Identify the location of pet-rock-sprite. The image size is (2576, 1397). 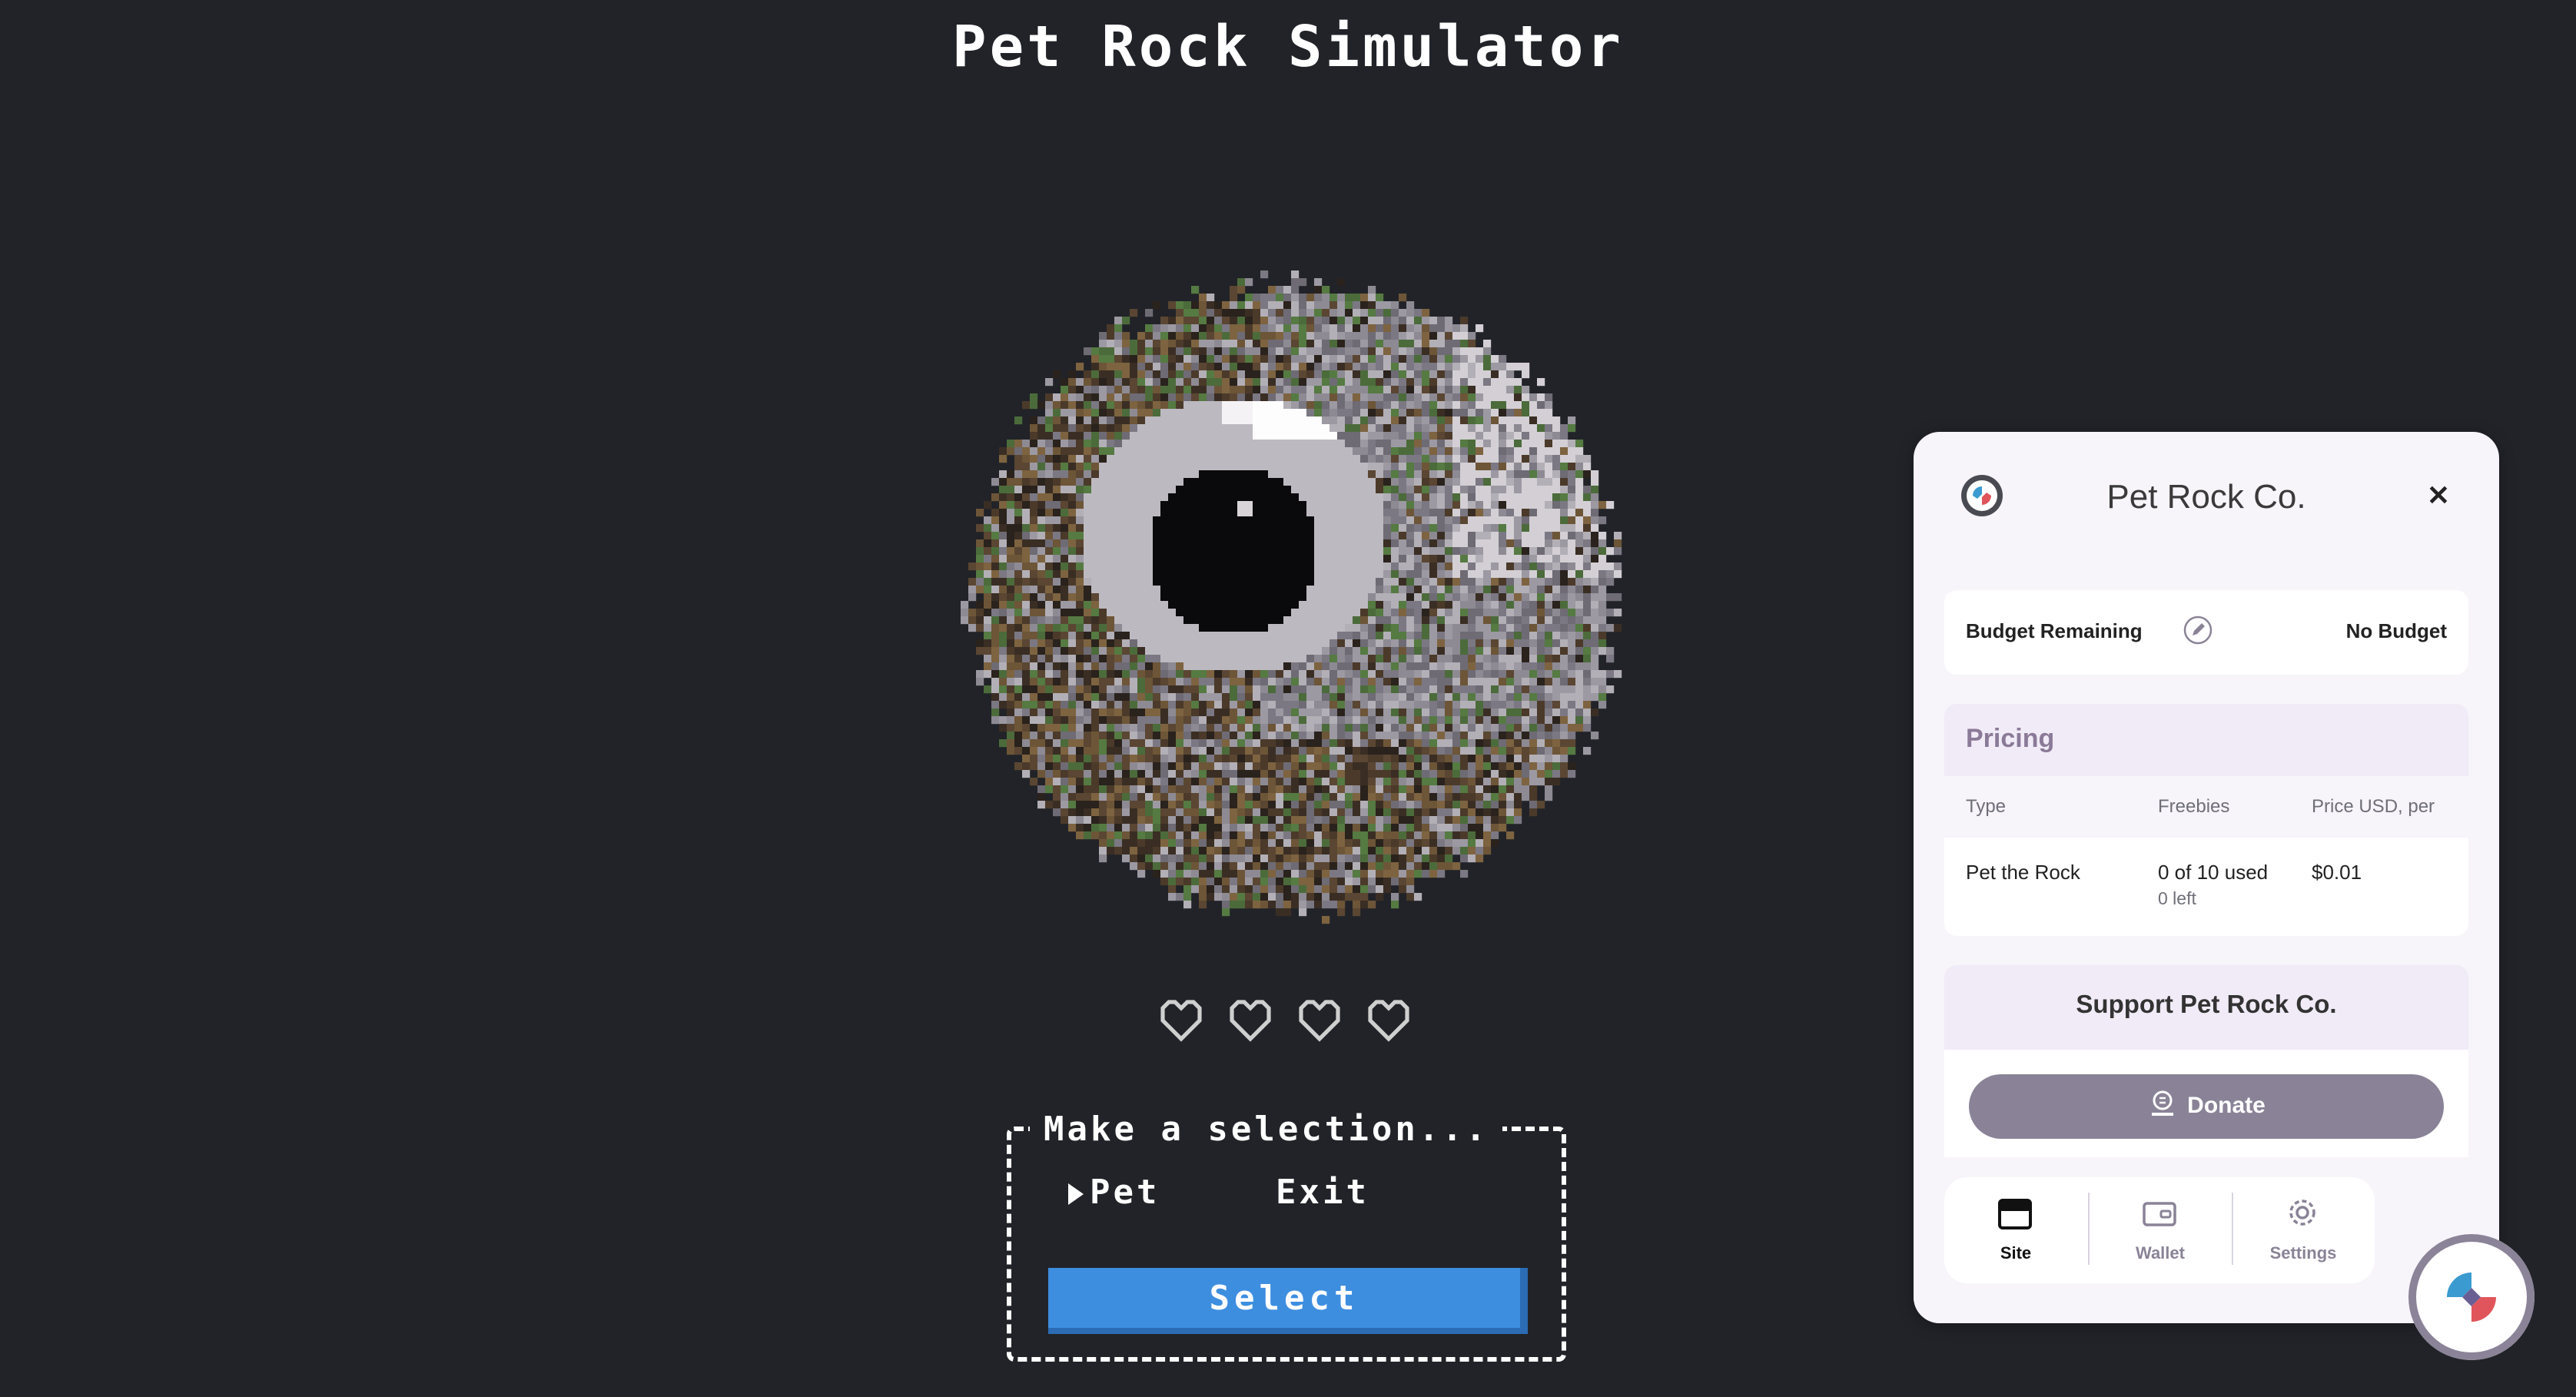
(1291, 608).